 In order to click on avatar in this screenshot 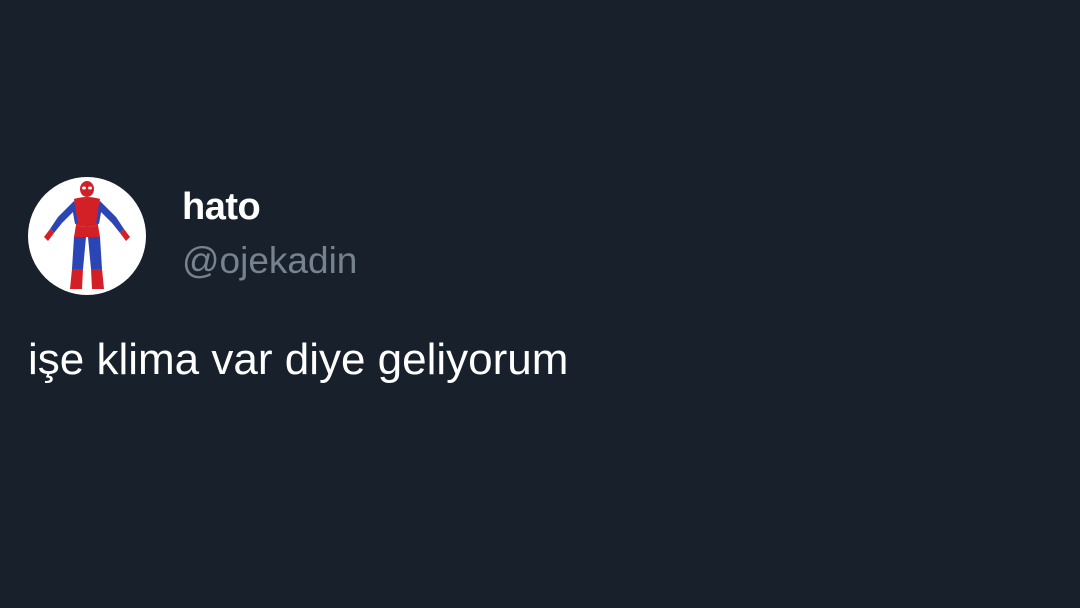, I will do `click(87, 236)`.